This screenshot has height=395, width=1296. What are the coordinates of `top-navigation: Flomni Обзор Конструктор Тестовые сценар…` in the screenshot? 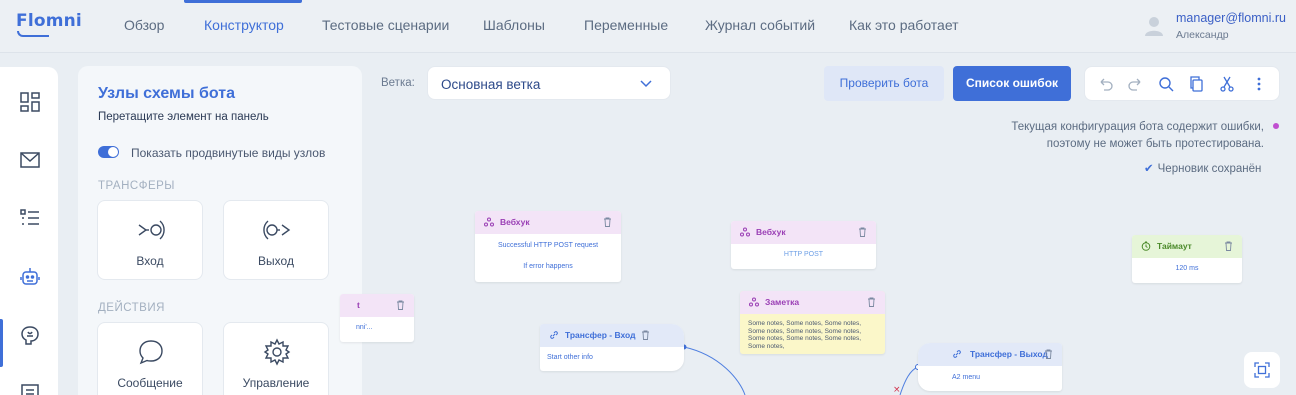 It's located at (648, 26).